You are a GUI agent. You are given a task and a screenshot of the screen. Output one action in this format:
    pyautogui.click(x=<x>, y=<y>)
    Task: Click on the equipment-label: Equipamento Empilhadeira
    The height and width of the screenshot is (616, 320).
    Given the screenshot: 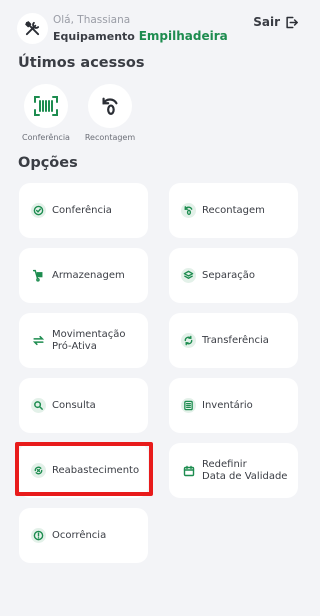 What is the action you would take?
    pyautogui.click(x=140, y=36)
    